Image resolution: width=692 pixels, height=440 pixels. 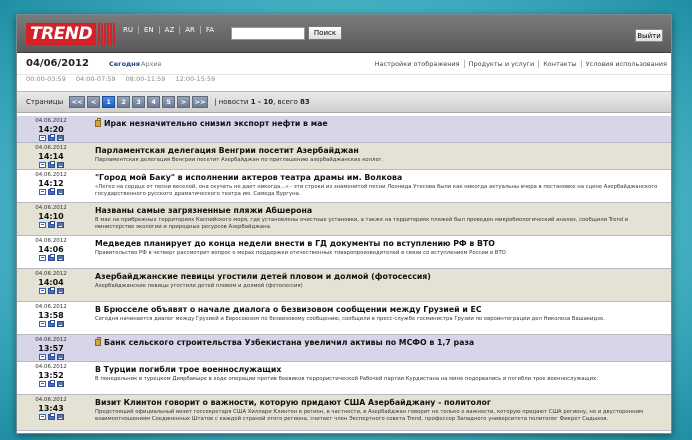 I want to click on time-range-1: 04:00-07:59, so click(x=96, y=81).